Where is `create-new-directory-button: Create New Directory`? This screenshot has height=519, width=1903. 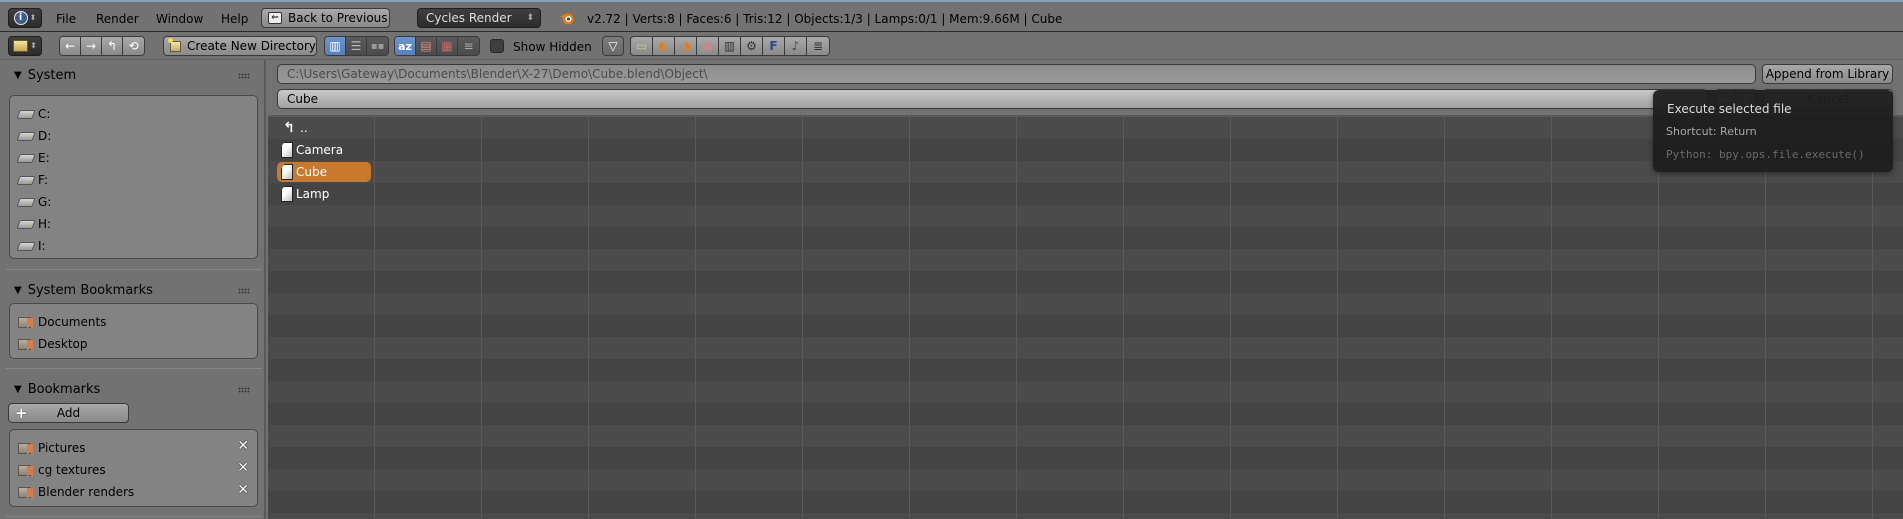
create-new-directory-button: Create New Directory is located at coordinates (240, 46).